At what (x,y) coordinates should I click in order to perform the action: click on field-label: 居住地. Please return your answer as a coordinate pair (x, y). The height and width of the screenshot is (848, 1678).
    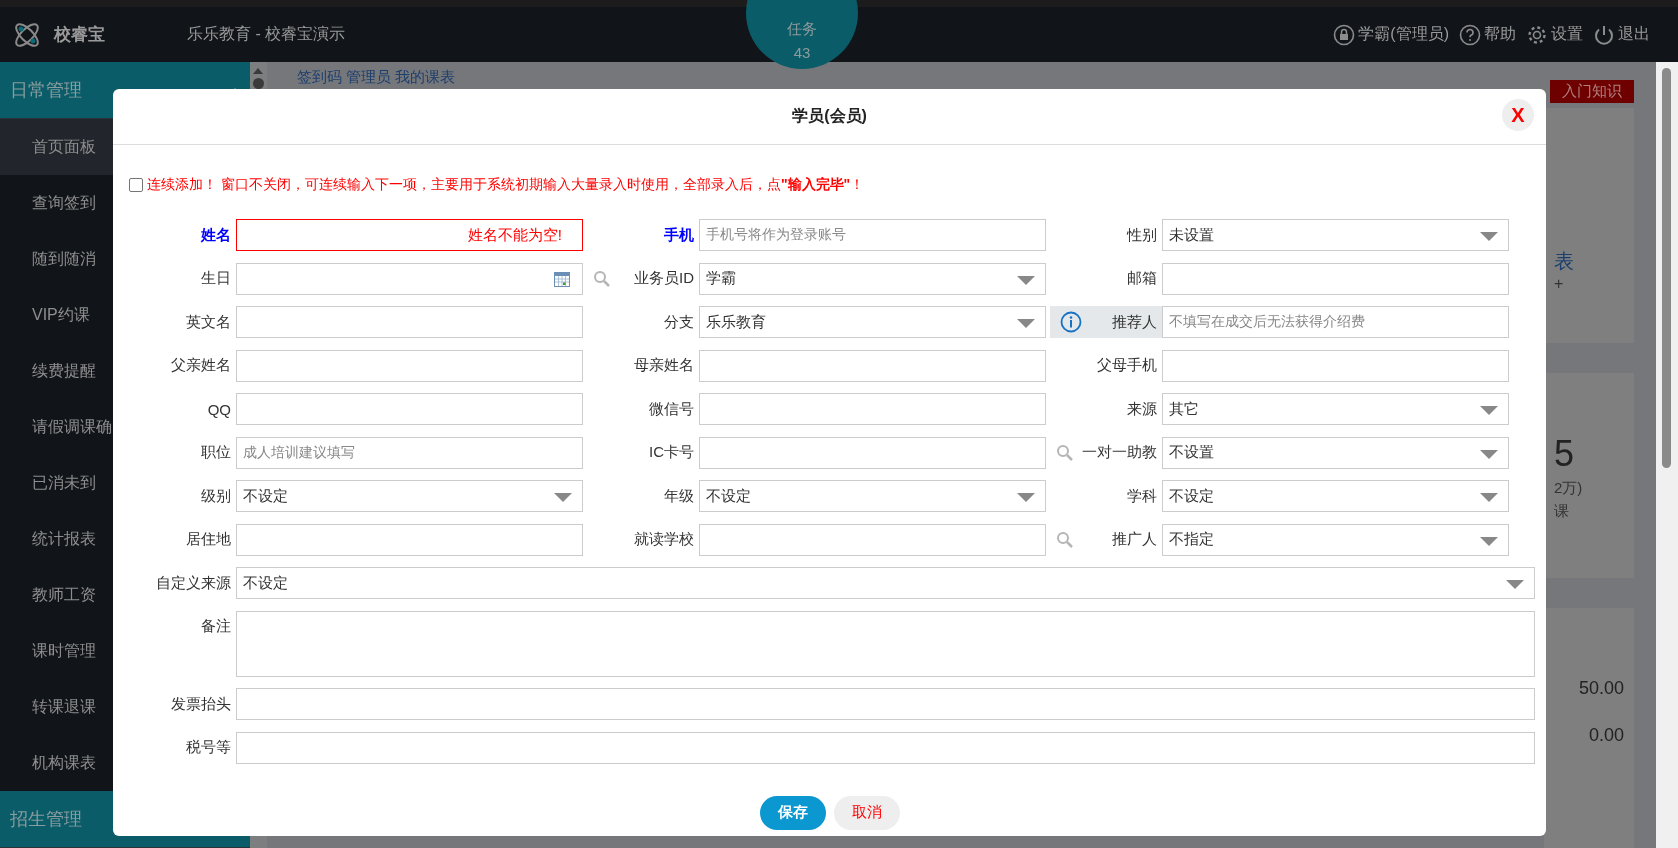
    Looking at the image, I should click on (208, 539).